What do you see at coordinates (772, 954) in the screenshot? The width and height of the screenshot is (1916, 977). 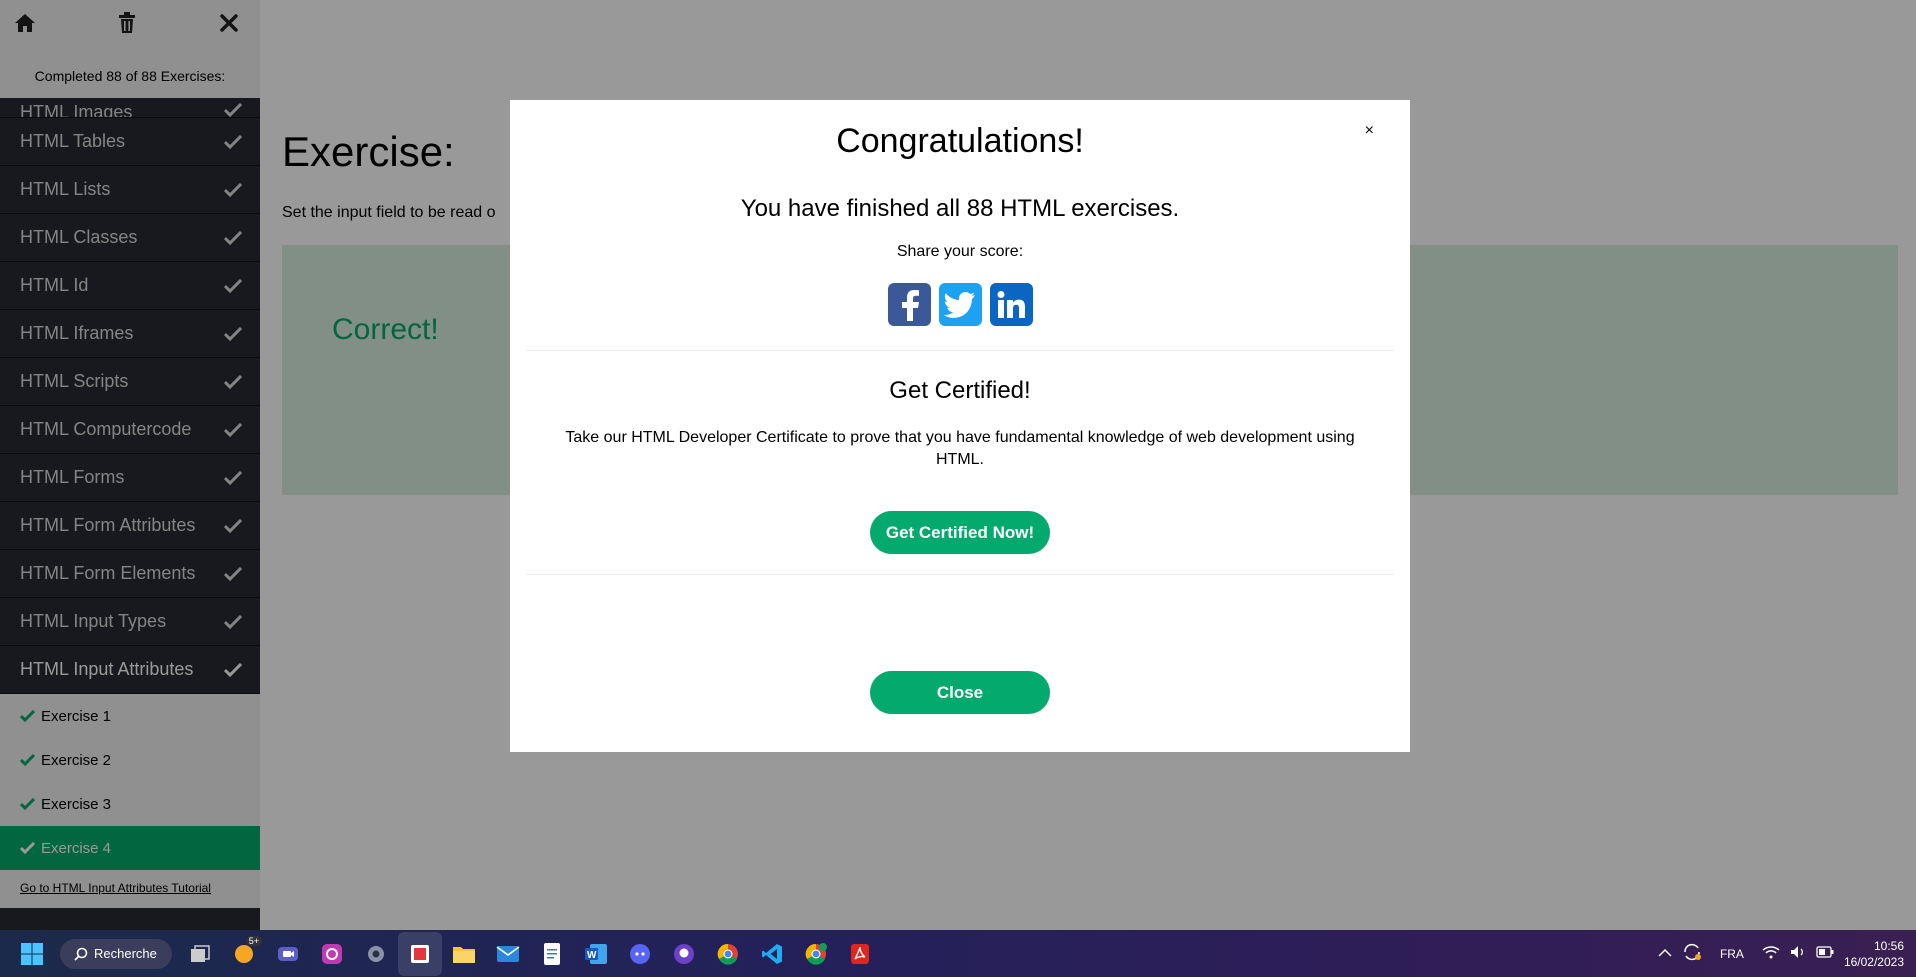 I see `vscode-icon` at bounding box center [772, 954].